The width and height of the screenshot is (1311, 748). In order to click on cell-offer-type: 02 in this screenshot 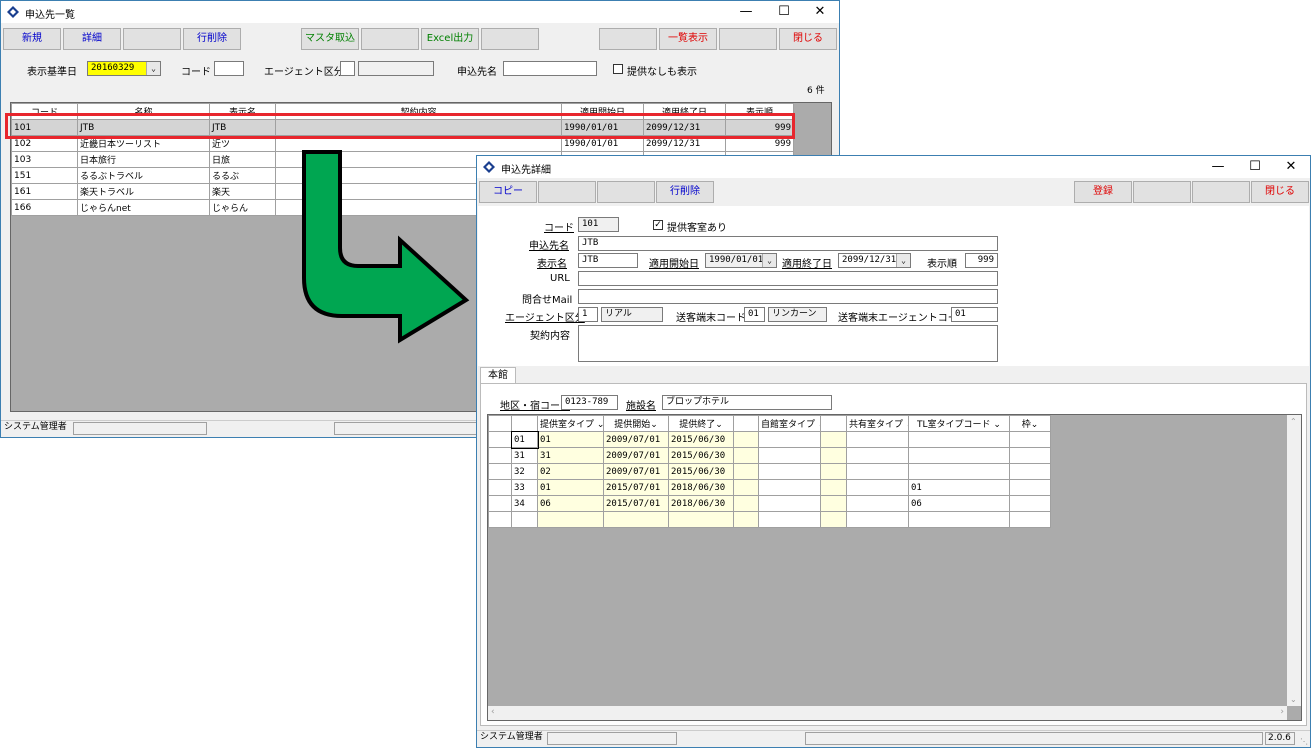, I will do `click(570, 471)`.